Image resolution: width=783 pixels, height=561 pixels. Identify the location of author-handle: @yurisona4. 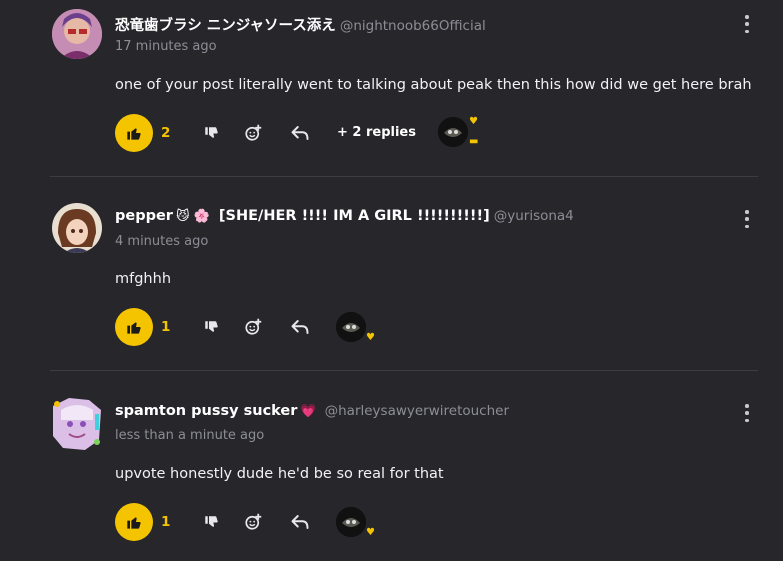
(534, 216).